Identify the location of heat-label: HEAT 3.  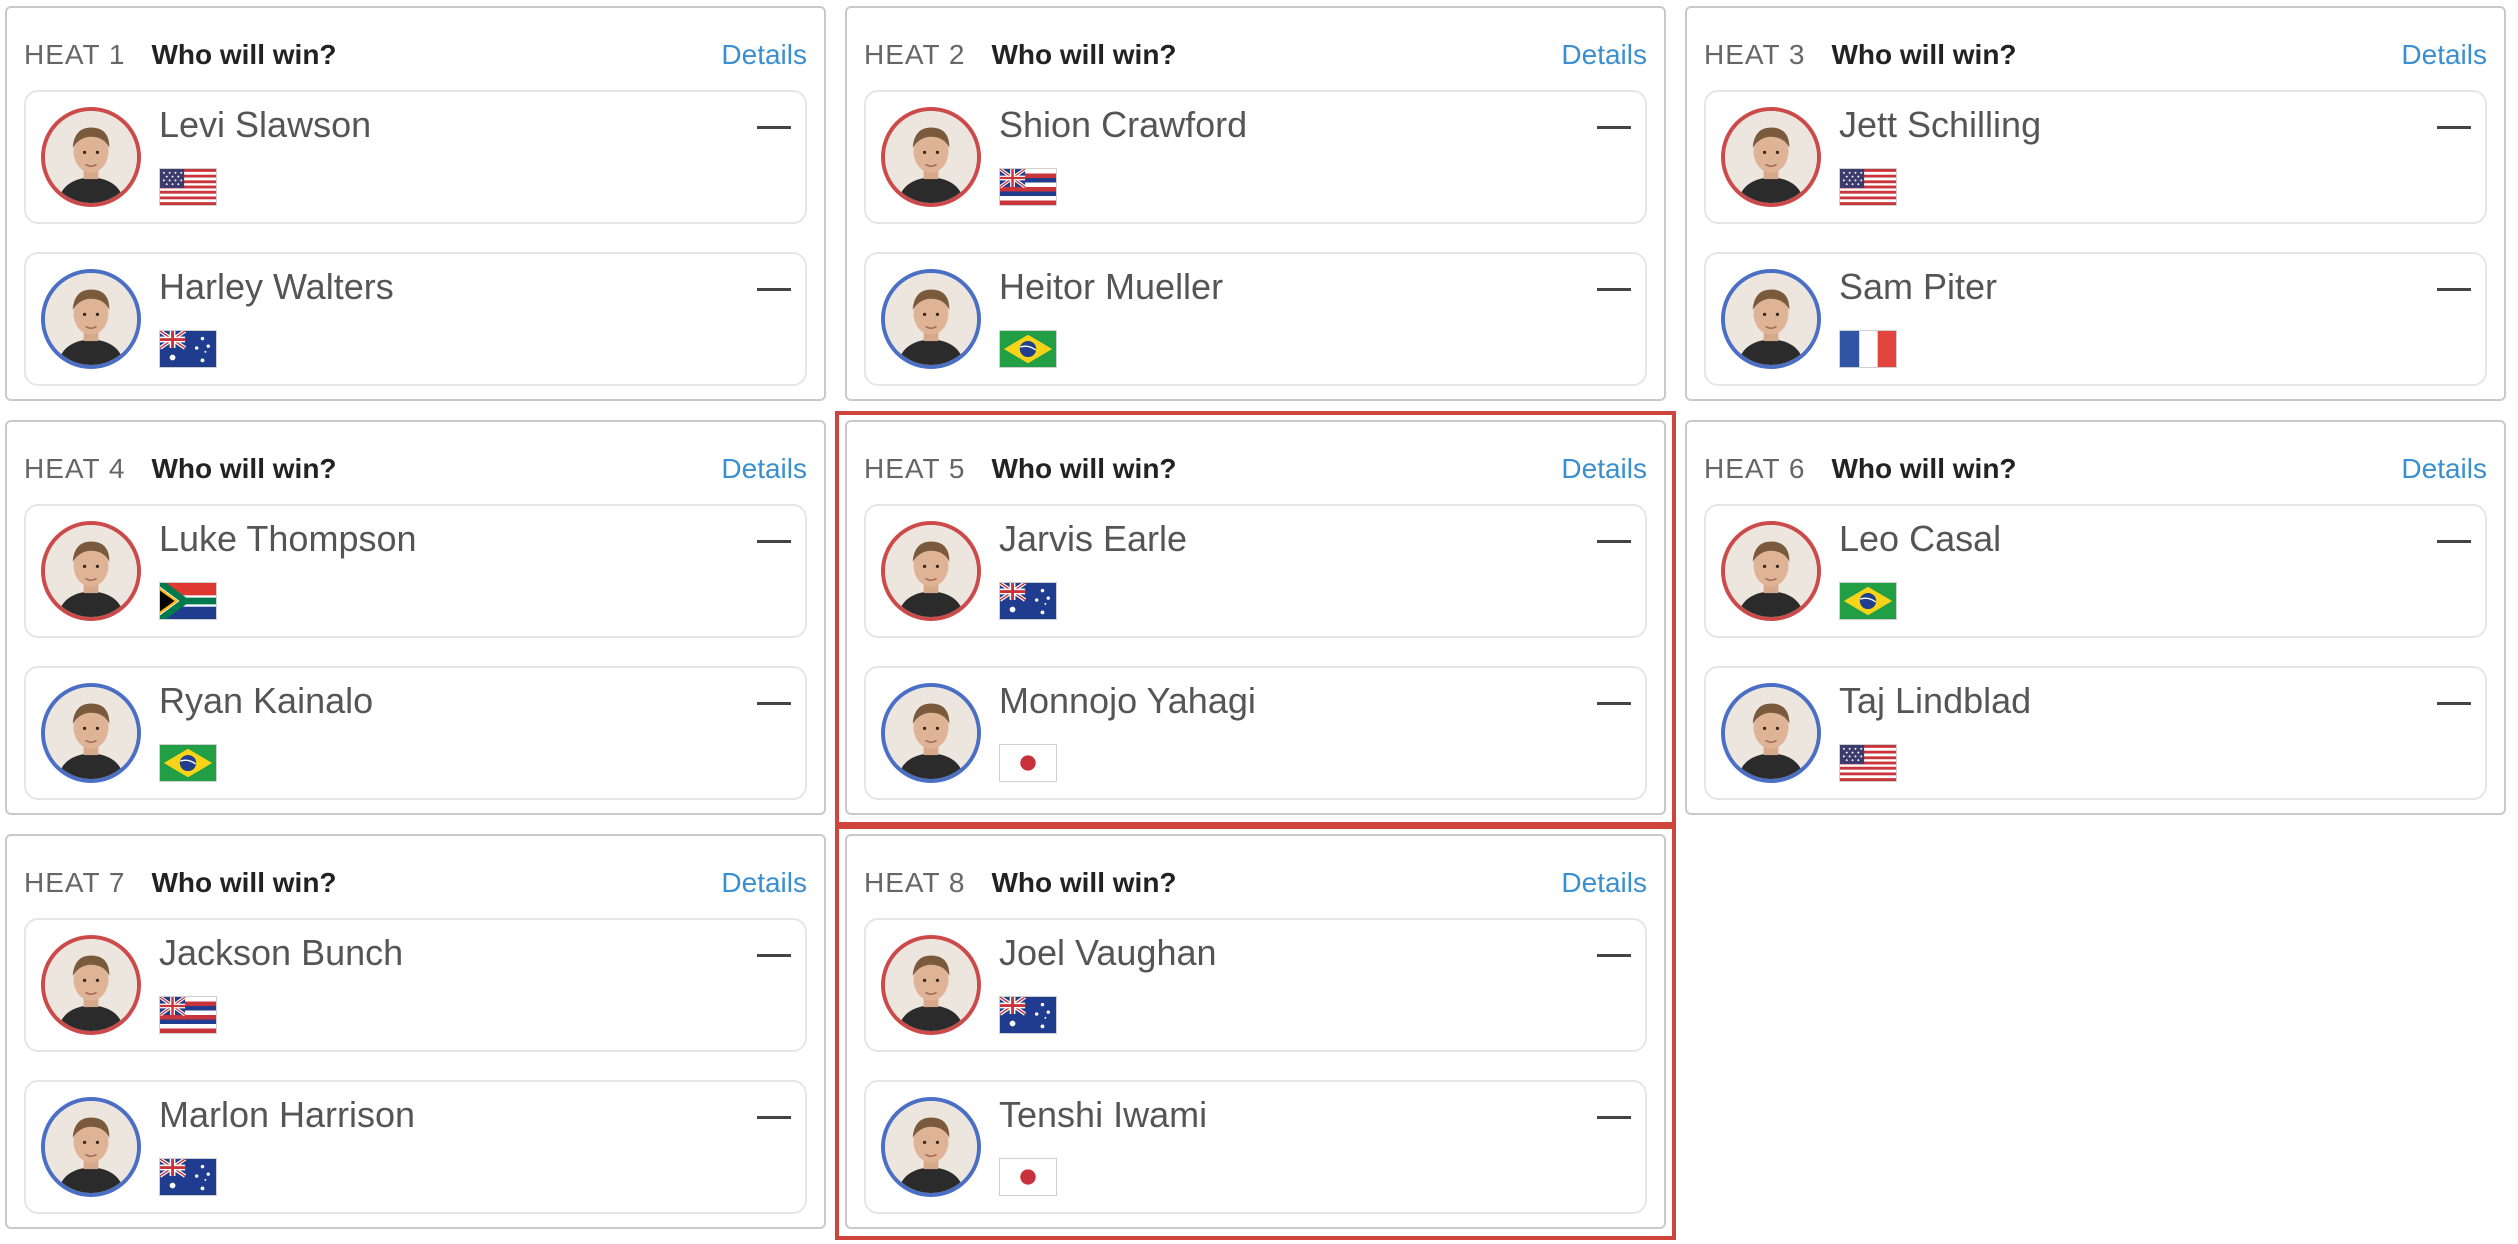
(1755, 54).